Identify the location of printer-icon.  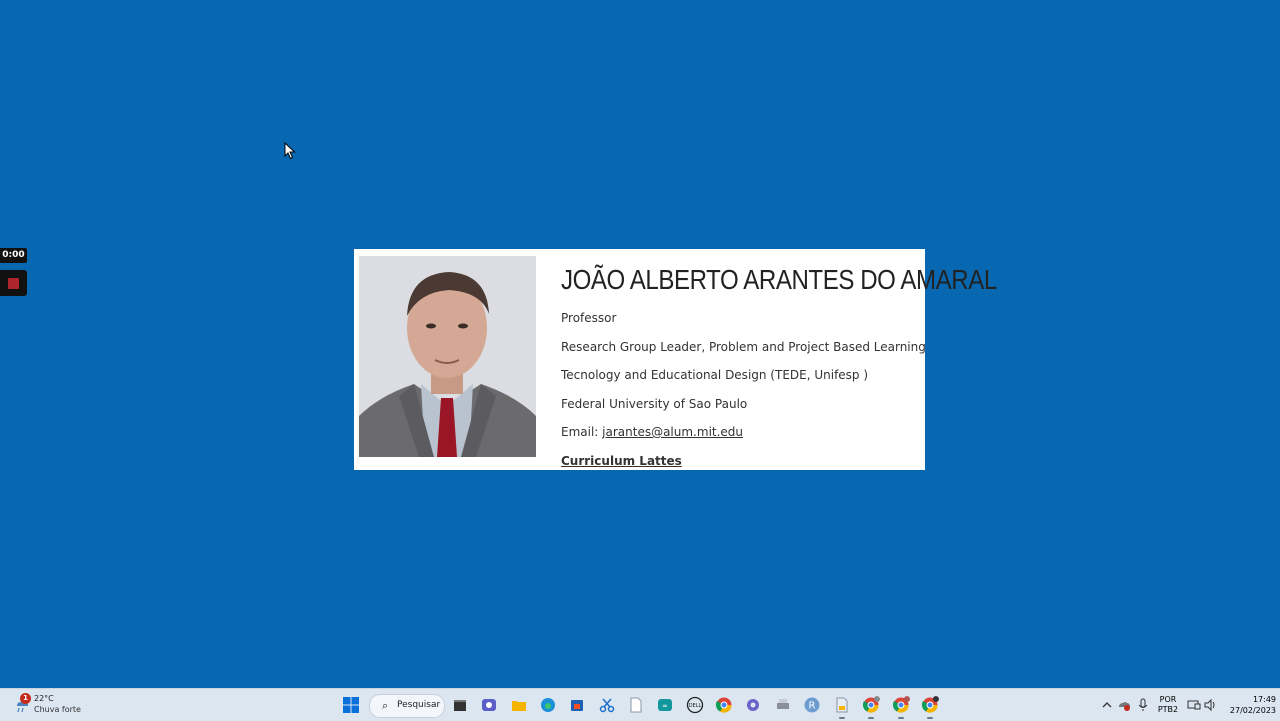
(783, 705).